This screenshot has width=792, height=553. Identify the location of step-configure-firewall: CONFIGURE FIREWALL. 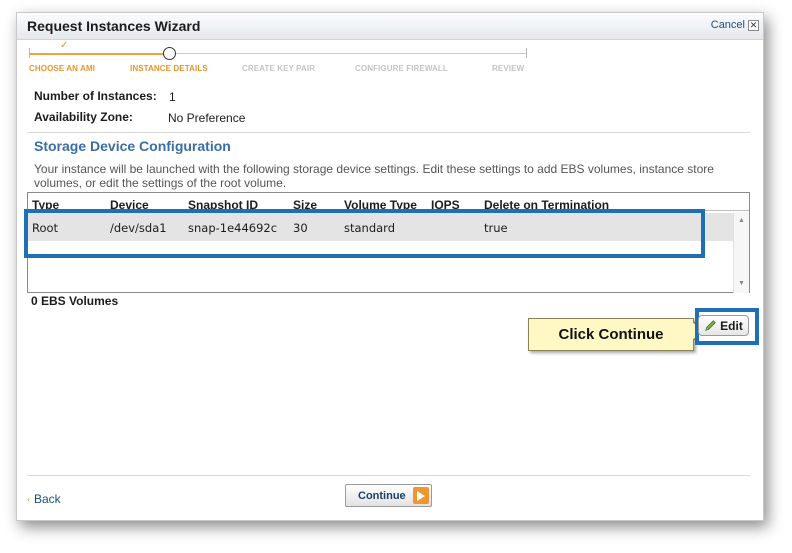
(401, 68).